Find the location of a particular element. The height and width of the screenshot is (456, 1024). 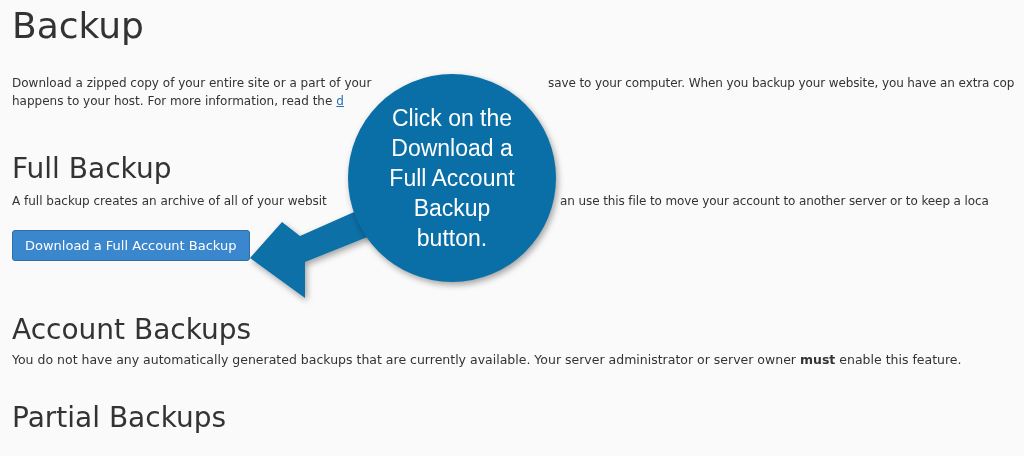

section-text: A full backup creates an archive of all of your websit is located at coordinates (169, 201).